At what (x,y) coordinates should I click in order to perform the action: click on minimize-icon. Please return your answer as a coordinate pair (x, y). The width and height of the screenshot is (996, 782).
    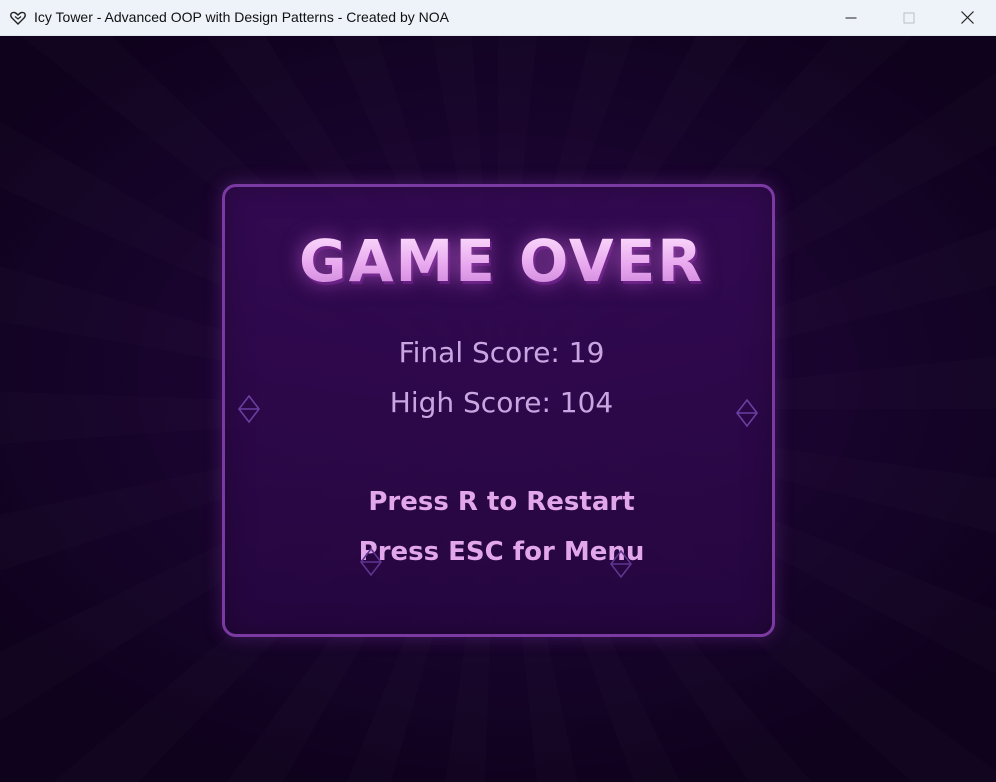
    Looking at the image, I should click on (851, 17).